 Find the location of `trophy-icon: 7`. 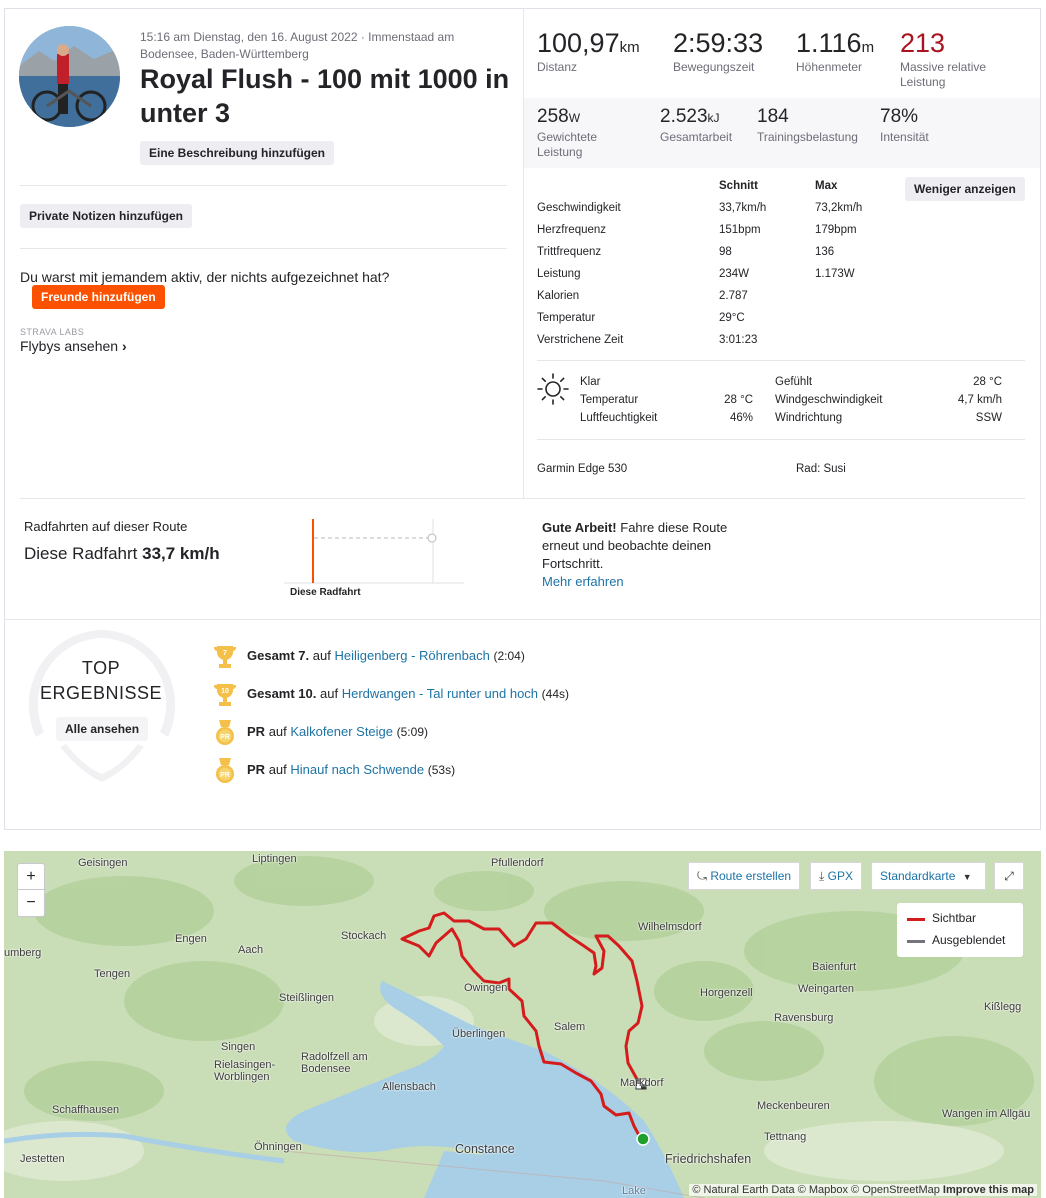

trophy-icon: 7 is located at coordinates (225, 657).